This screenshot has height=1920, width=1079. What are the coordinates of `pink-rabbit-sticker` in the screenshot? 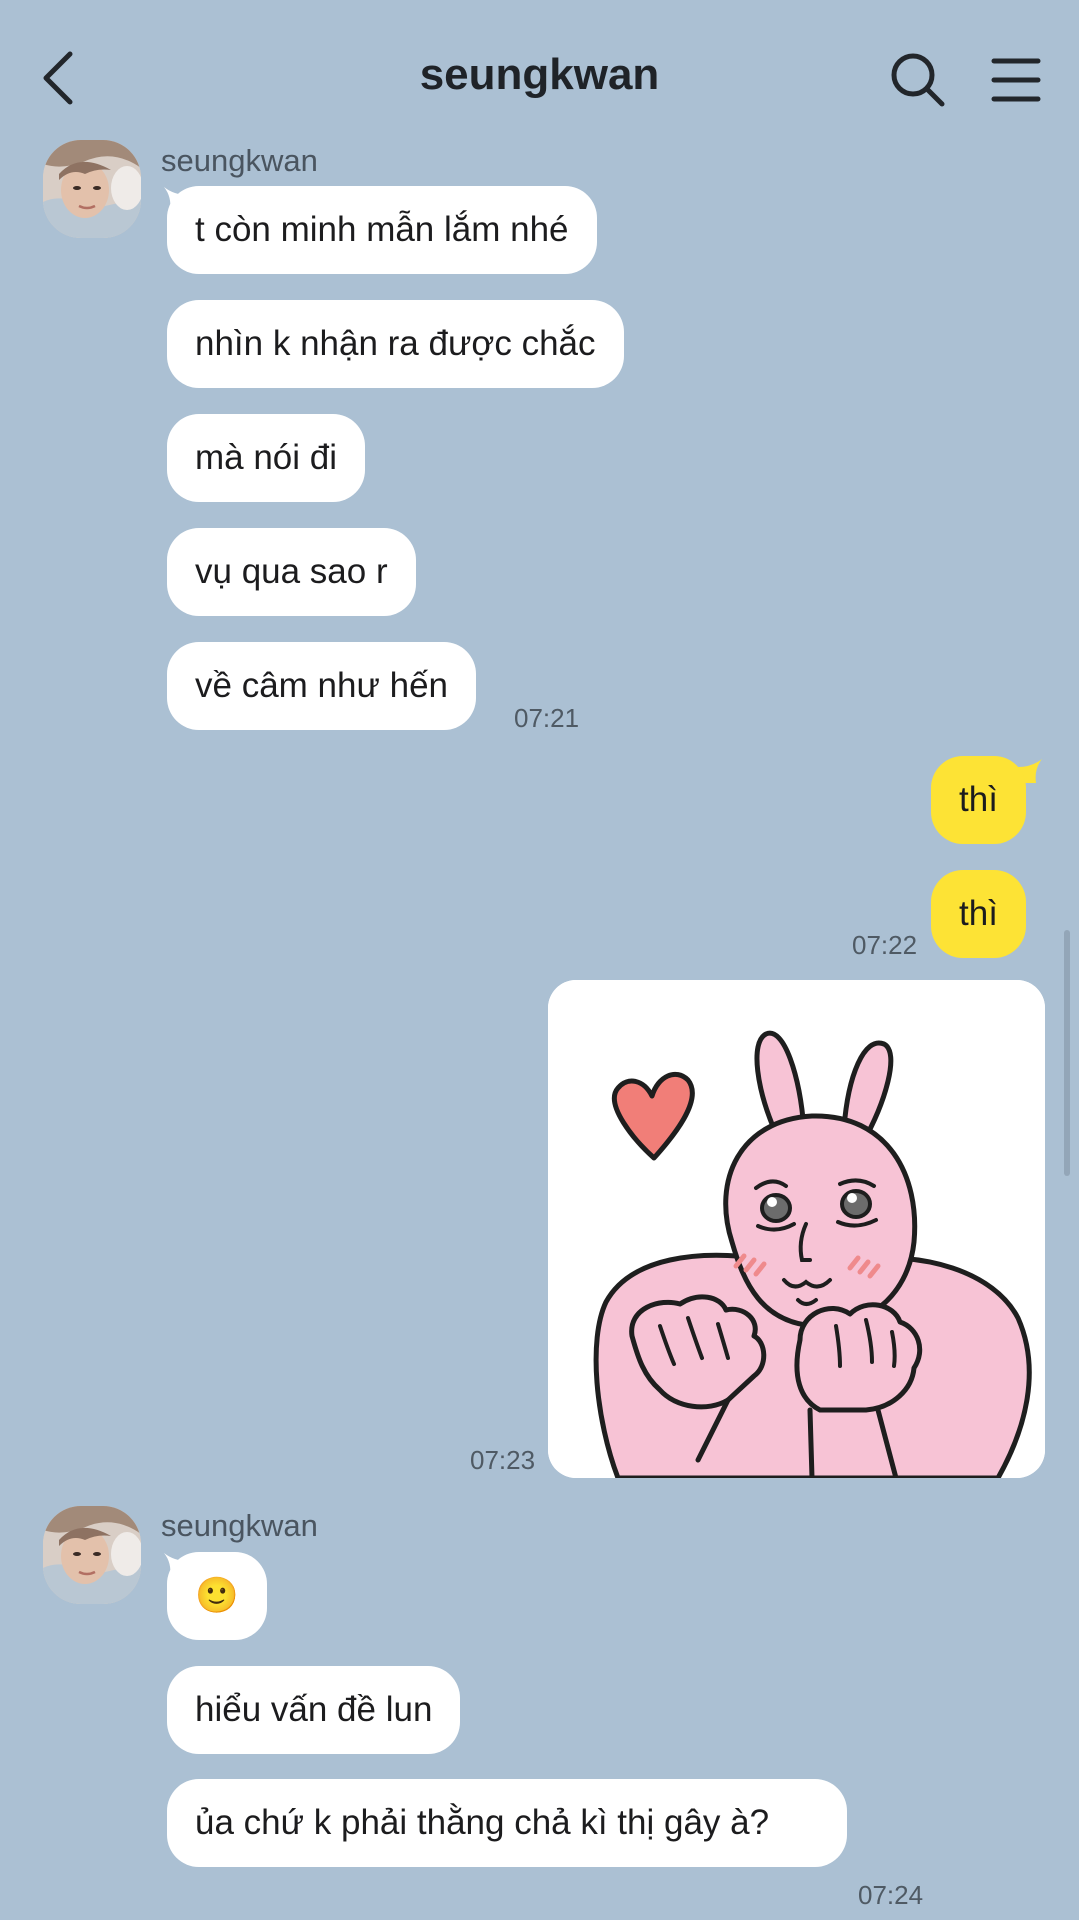 It's located at (796, 1229).